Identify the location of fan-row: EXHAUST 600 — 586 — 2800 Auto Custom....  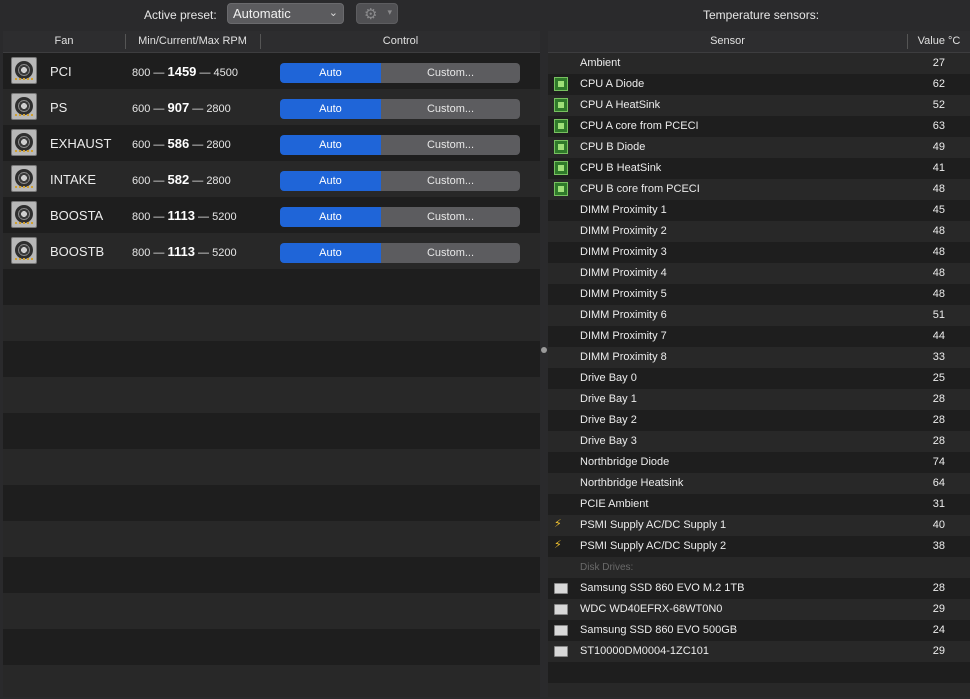
(271, 143).